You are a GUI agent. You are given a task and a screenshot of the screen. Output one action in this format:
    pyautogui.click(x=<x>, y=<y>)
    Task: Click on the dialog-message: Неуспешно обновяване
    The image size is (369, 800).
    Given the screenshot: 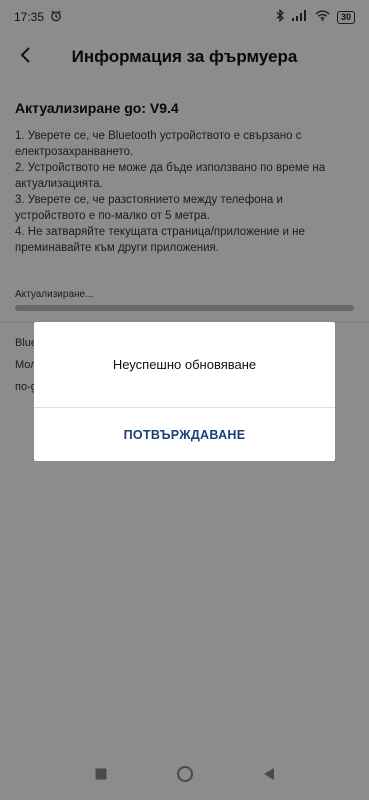 What is the action you would take?
    pyautogui.click(x=184, y=364)
    